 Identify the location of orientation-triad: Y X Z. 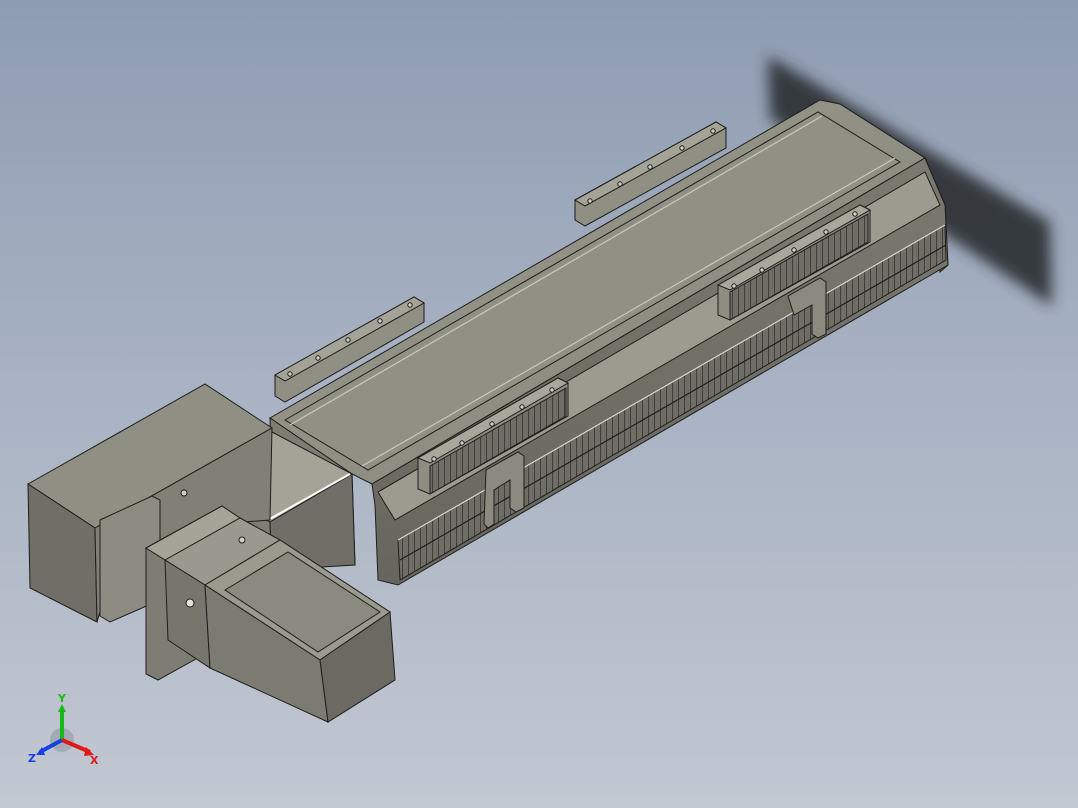
(66, 732).